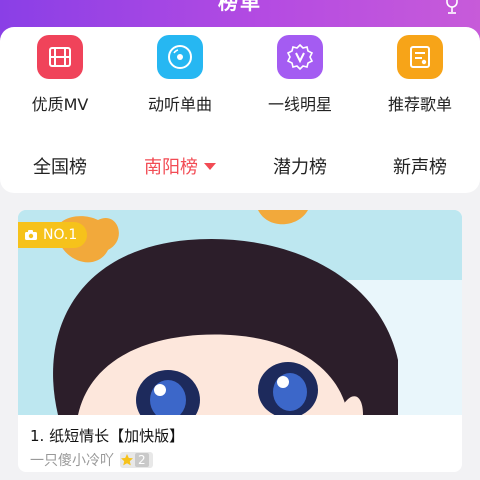 This screenshot has width=480, height=480. I want to click on page-title: 榜单, so click(240, 7).